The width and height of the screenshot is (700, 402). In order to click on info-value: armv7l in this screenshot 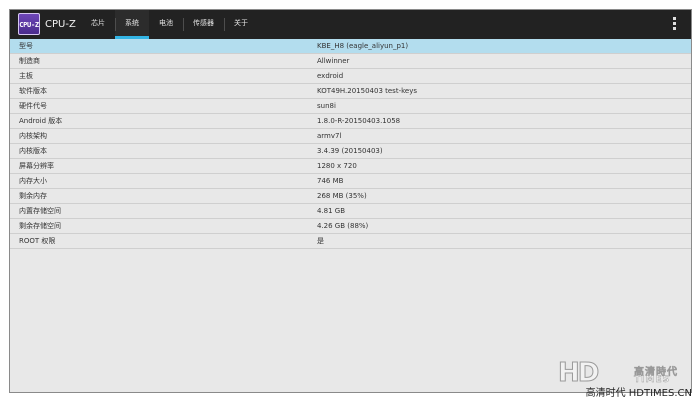, I will do `click(329, 136)`.